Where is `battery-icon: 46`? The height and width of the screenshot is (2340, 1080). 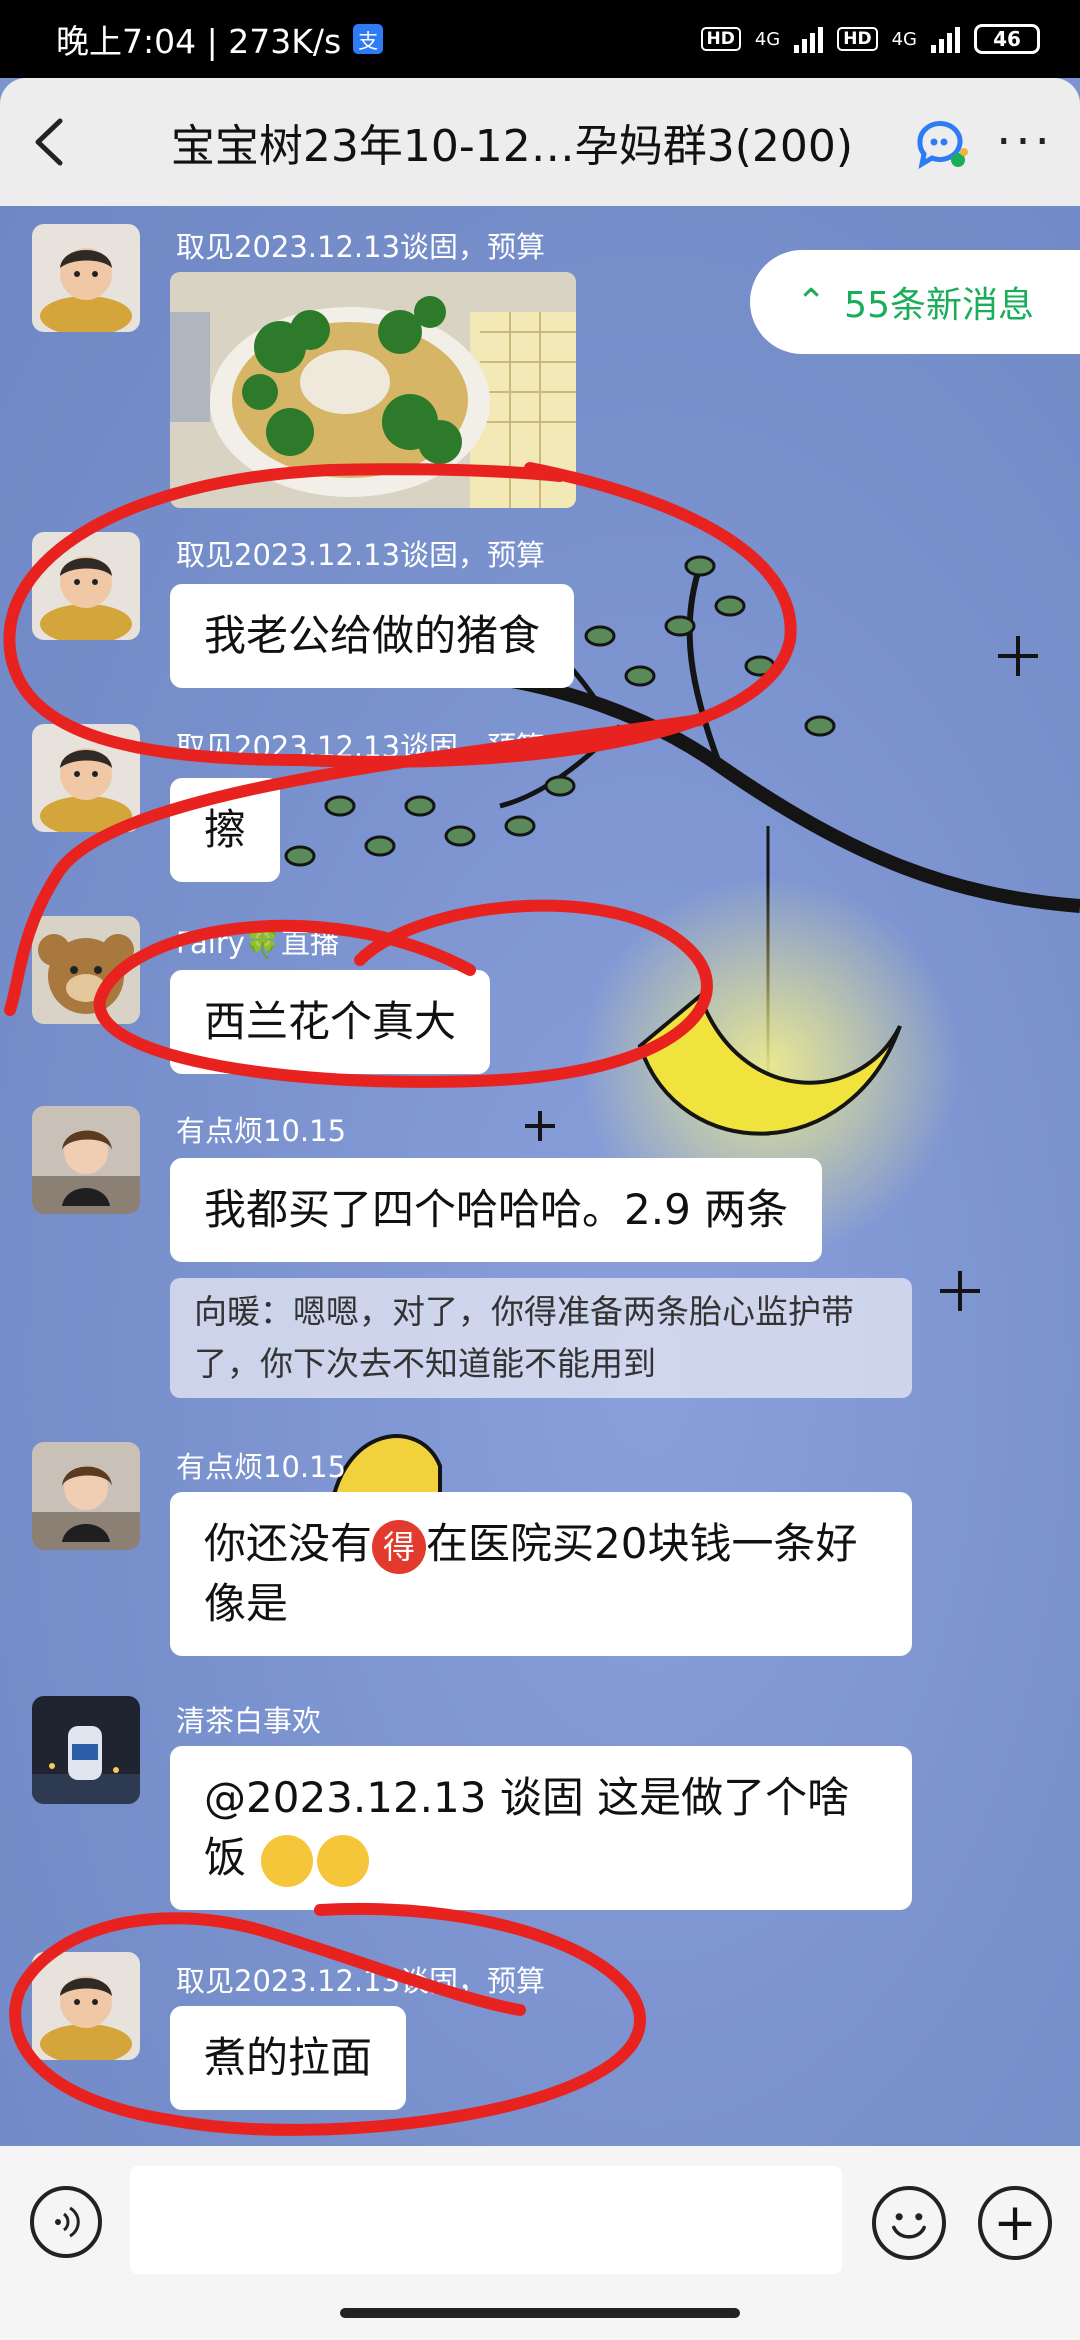 battery-icon: 46 is located at coordinates (1007, 39).